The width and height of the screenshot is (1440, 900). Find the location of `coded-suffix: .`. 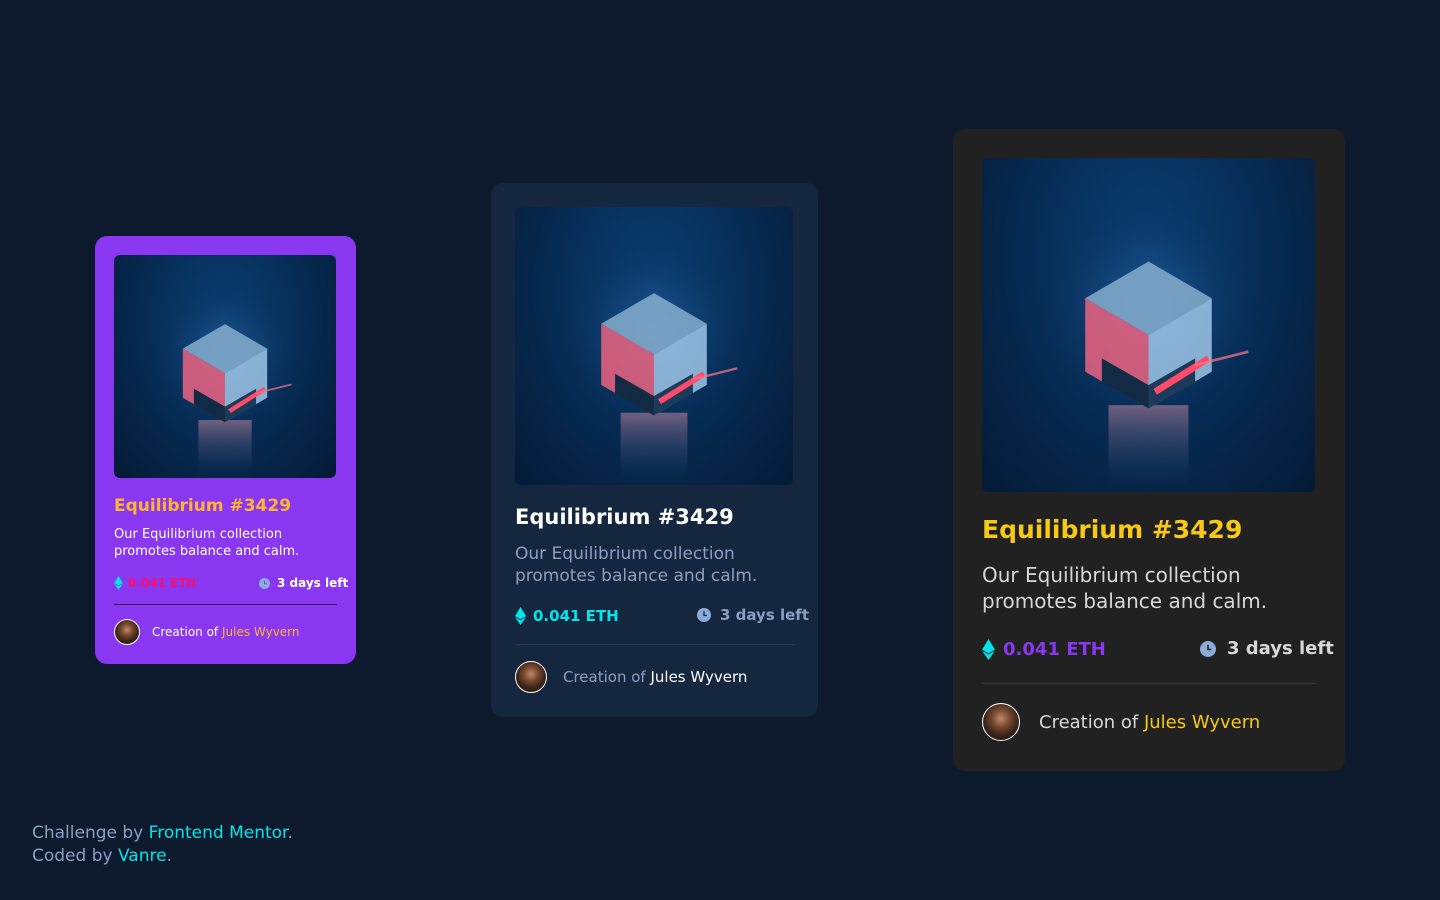

coded-suffix: . is located at coordinates (169, 856).